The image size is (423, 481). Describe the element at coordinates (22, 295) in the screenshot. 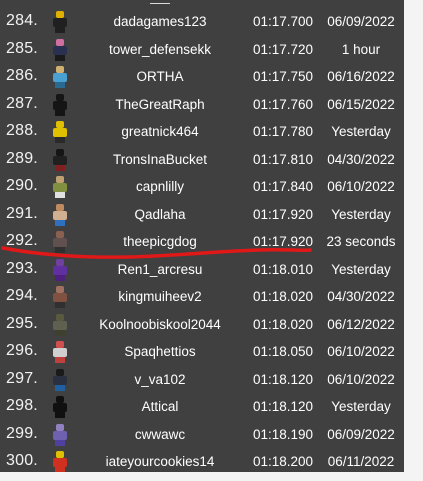

I see `rank-label: 294.` at that location.